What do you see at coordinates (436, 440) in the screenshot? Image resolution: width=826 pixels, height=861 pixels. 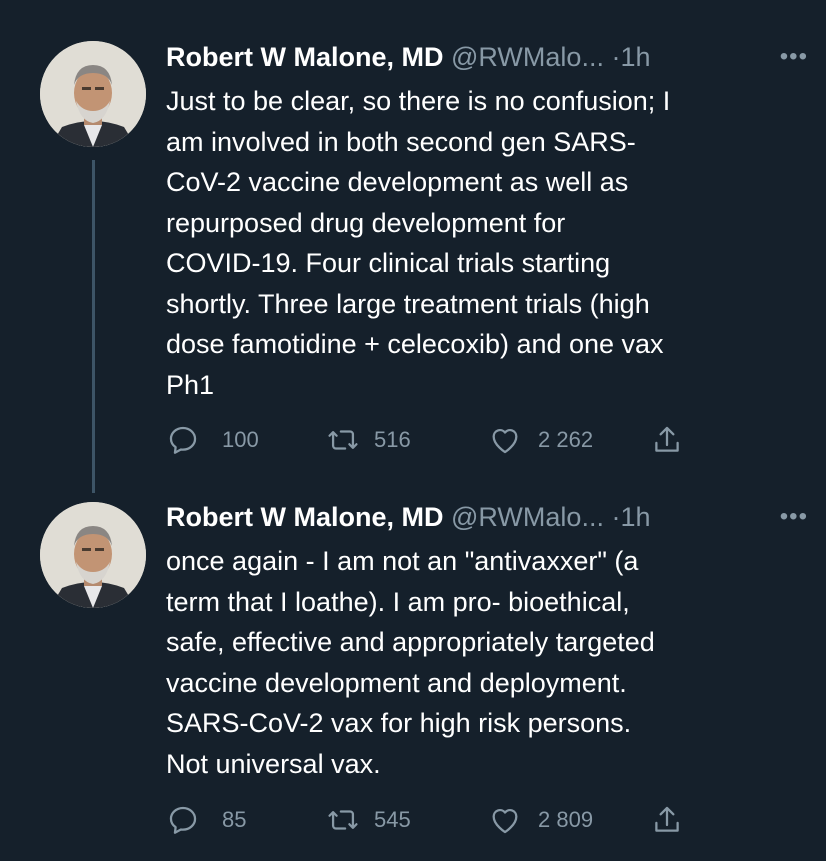 I see `tweet-actions: 100 516 2 262` at bounding box center [436, 440].